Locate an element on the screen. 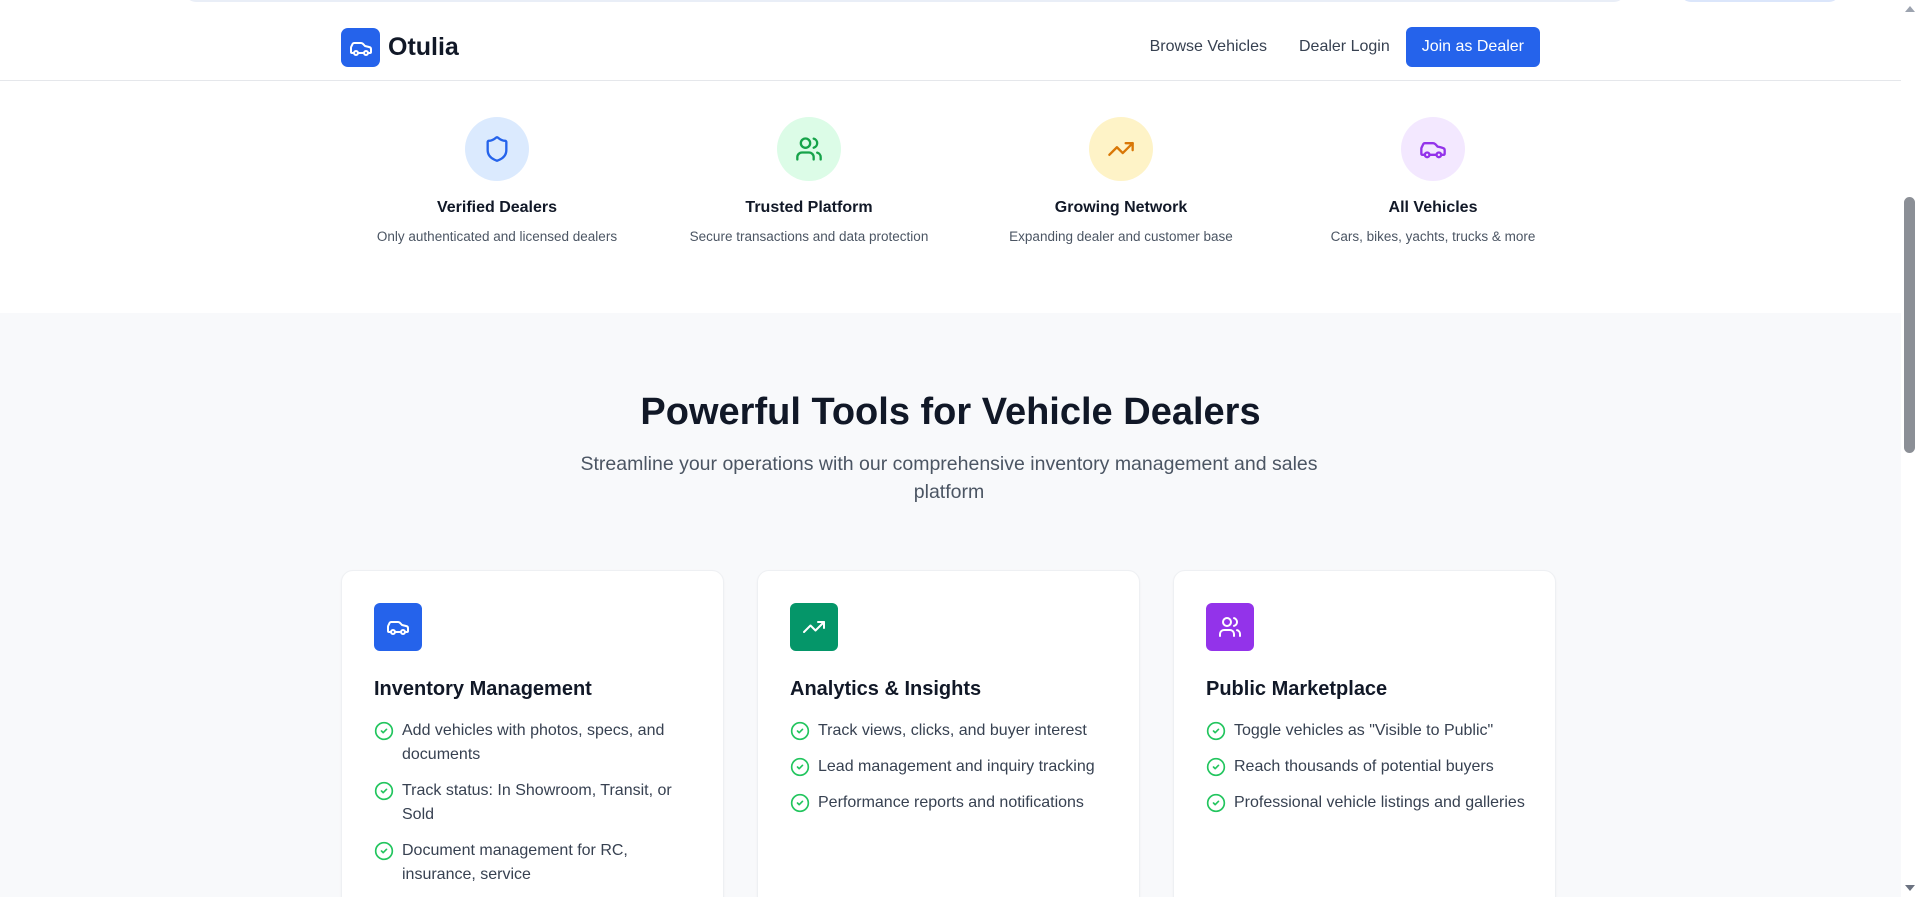 This screenshot has height=897, width=1920. list-item: Reach thousands of potential buyers is located at coordinates (1366, 767).